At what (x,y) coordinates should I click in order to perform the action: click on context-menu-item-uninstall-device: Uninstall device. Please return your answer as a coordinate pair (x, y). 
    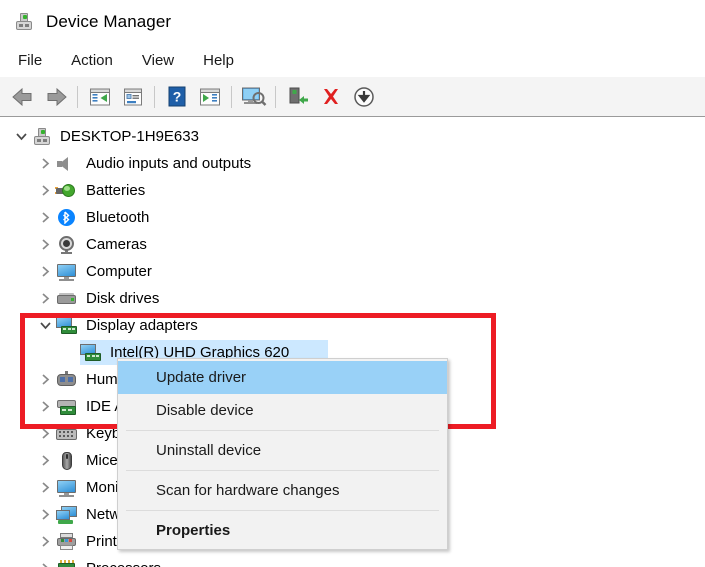
    Looking at the image, I should click on (282, 450).